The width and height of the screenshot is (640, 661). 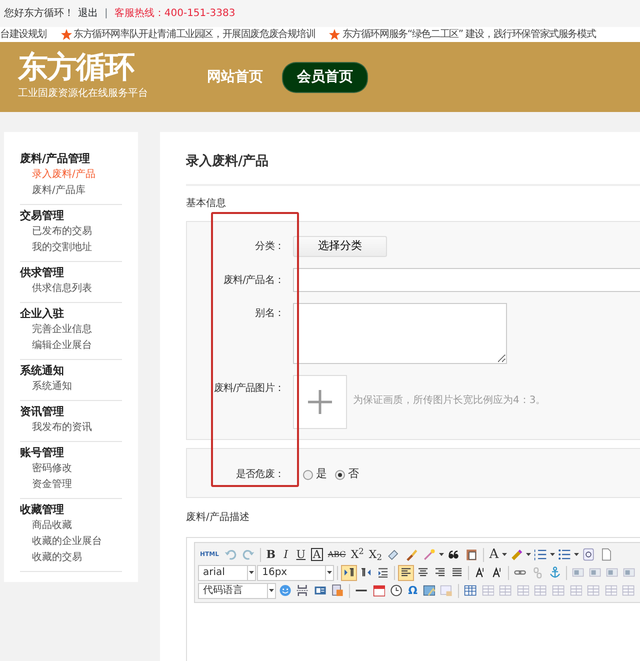 What do you see at coordinates (77, 68) in the screenshot?
I see `logo-text: 东方循环` at bounding box center [77, 68].